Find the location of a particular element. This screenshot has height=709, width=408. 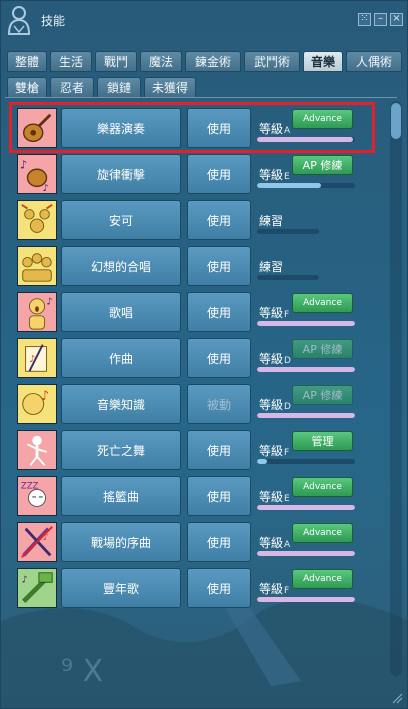

tab-all: 整體 is located at coordinates (27, 61).